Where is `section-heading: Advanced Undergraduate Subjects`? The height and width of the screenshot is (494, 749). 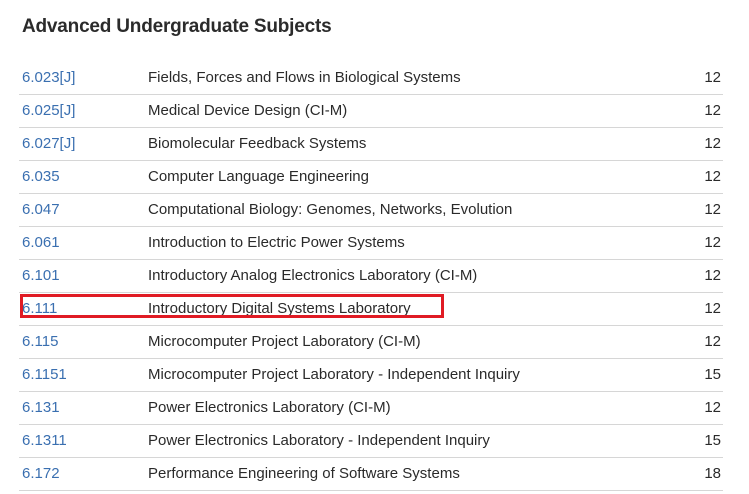
section-heading: Advanced Undergraduate Subjects is located at coordinates (177, 26).